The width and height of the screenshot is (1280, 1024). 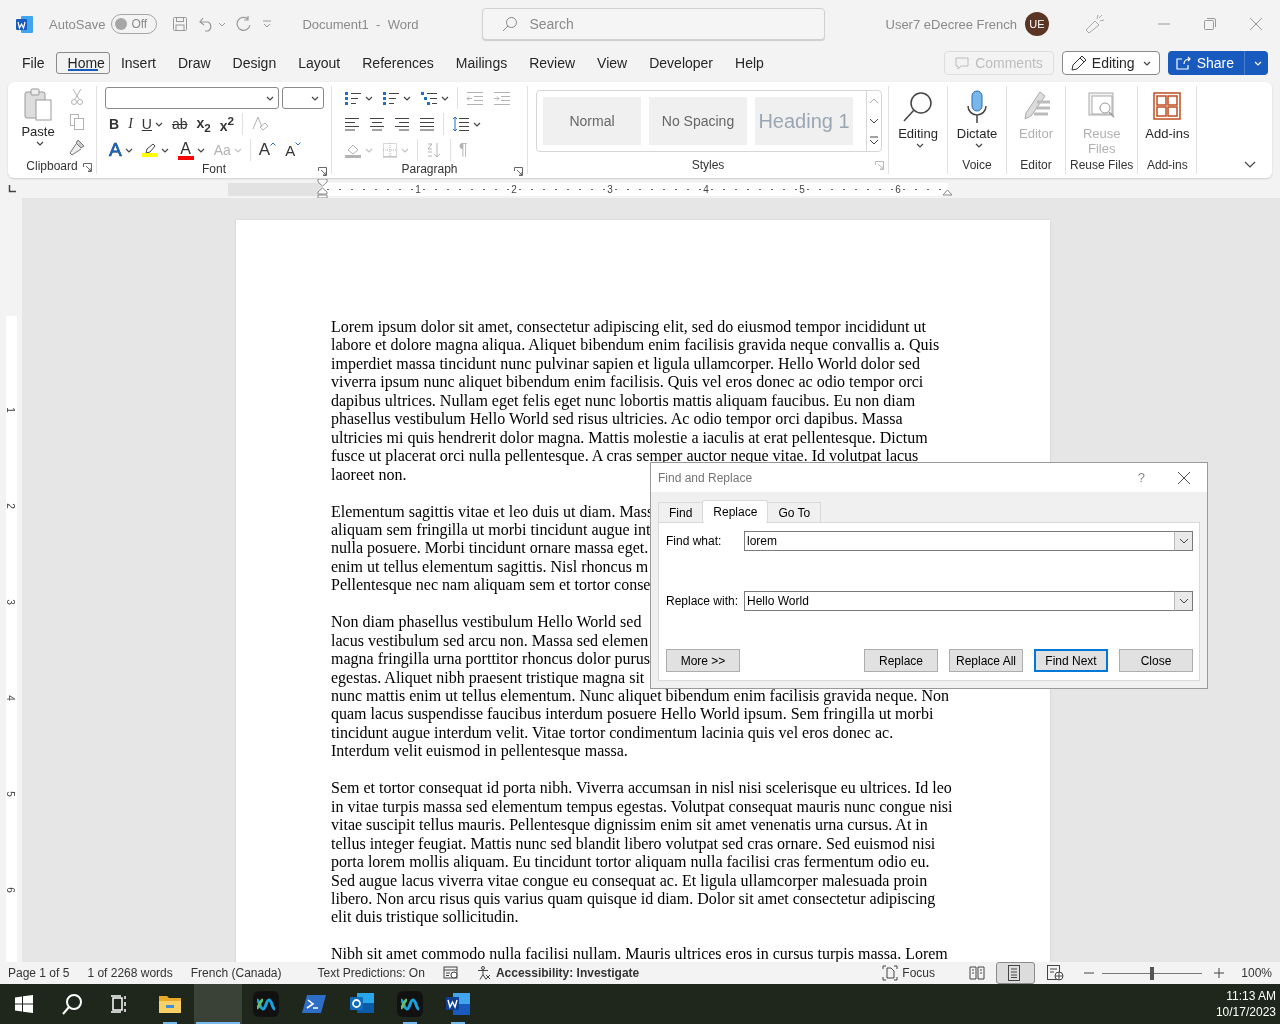 What do you see at coordinates (951, 24) in the screenshot?
I see `user-name: User7 eDecree French` at bounding box center [951, 24].